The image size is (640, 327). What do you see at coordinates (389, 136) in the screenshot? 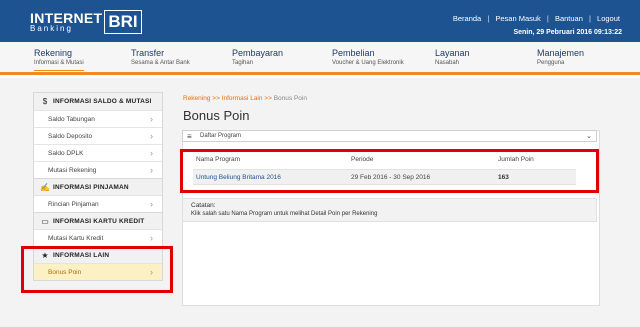
I see `program-list-dropdown: ≡ Daftar Program ⌄` at bounding box center [389, 136].